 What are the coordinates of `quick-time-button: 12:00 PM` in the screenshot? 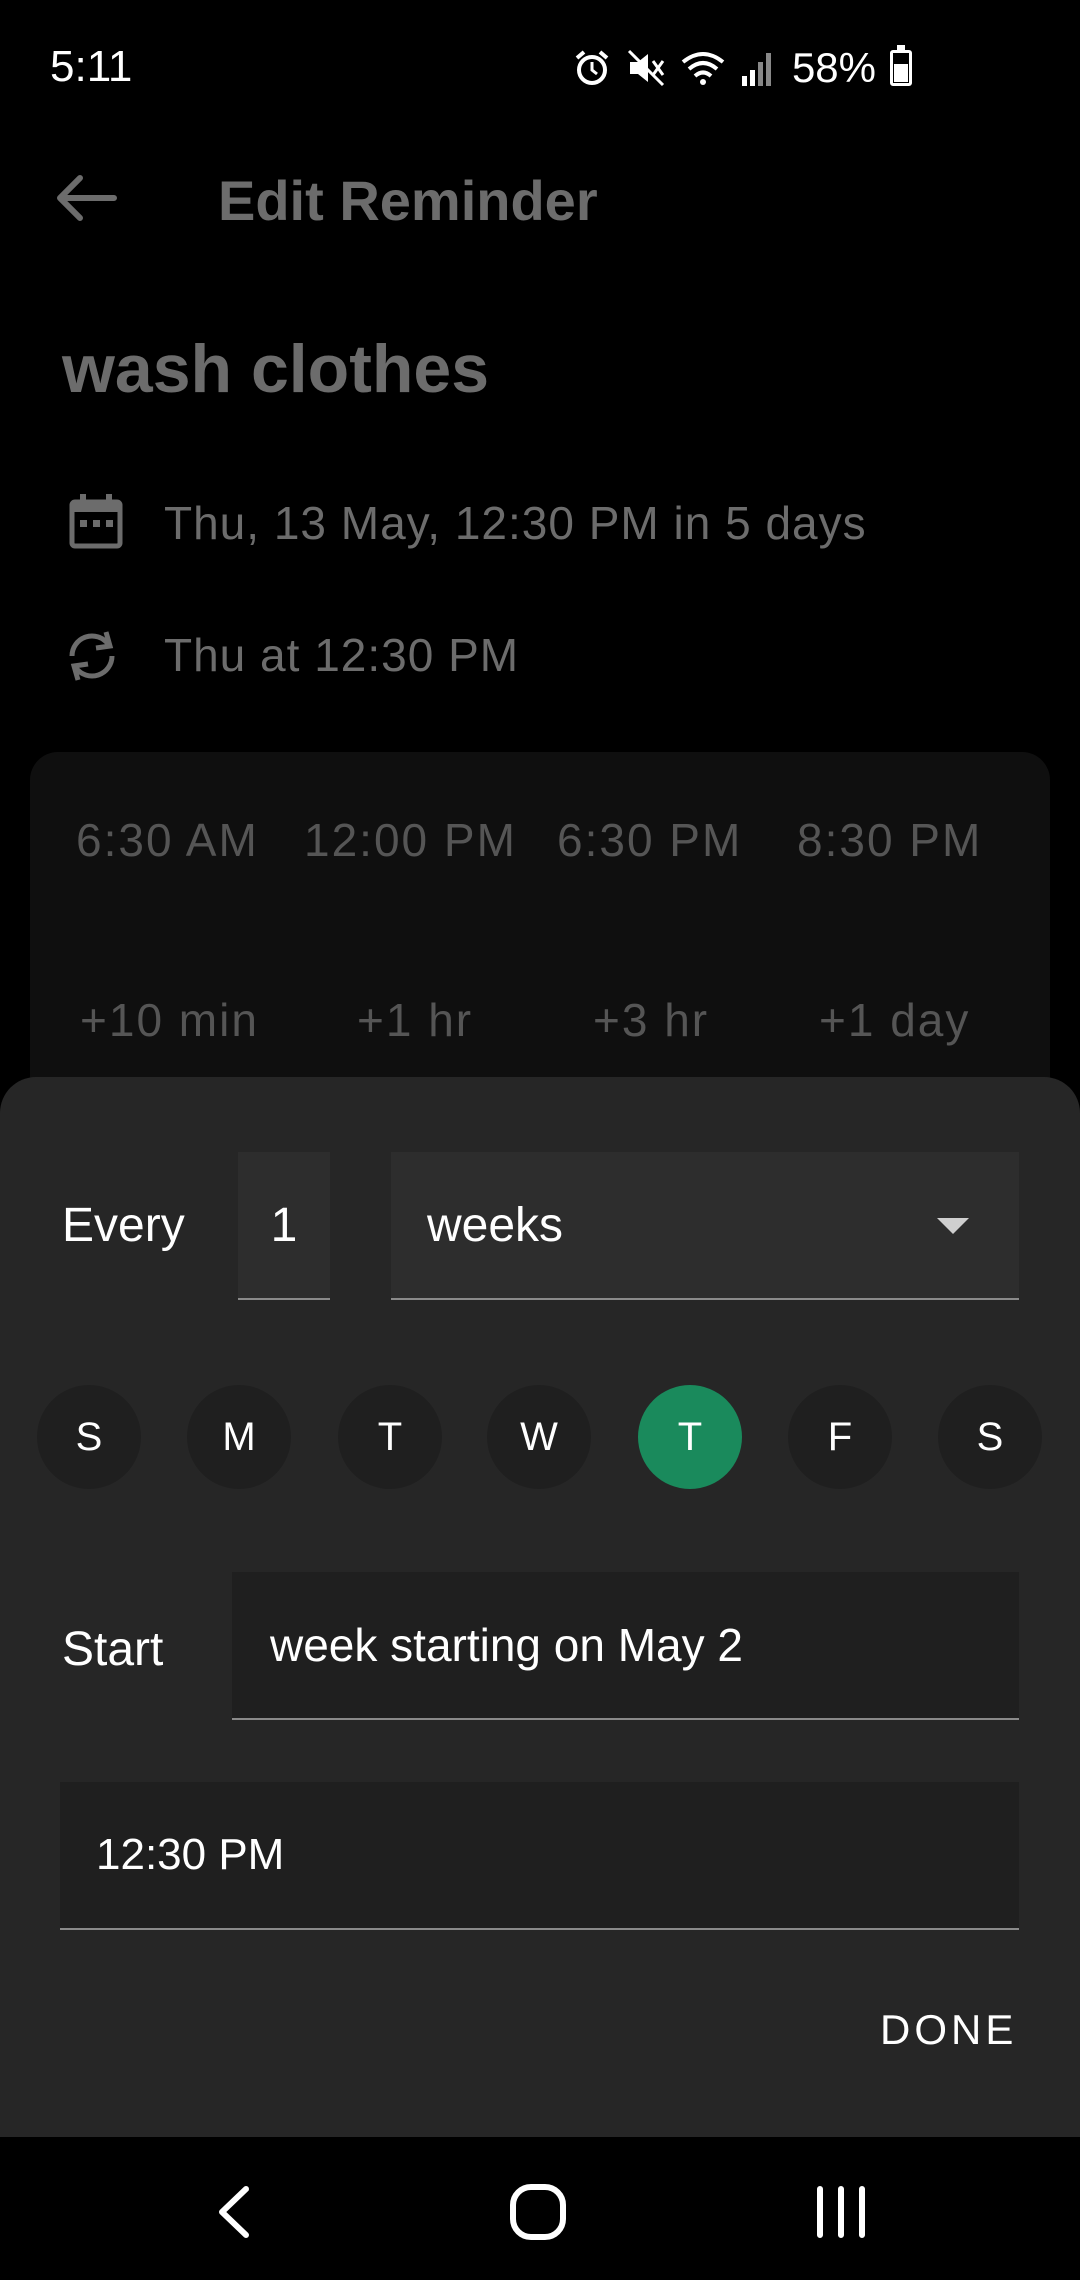 It's located at (410, 840).